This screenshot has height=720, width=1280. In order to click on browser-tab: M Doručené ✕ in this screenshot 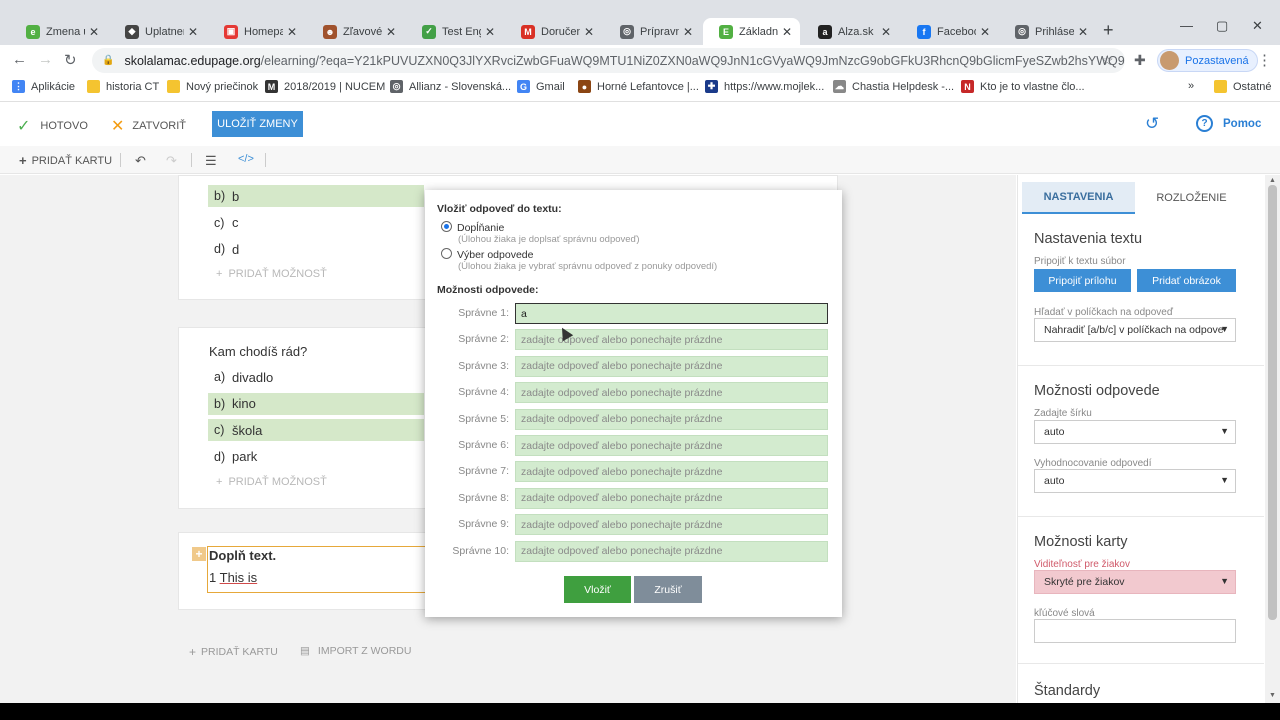, I will do `click(553, 31)`.